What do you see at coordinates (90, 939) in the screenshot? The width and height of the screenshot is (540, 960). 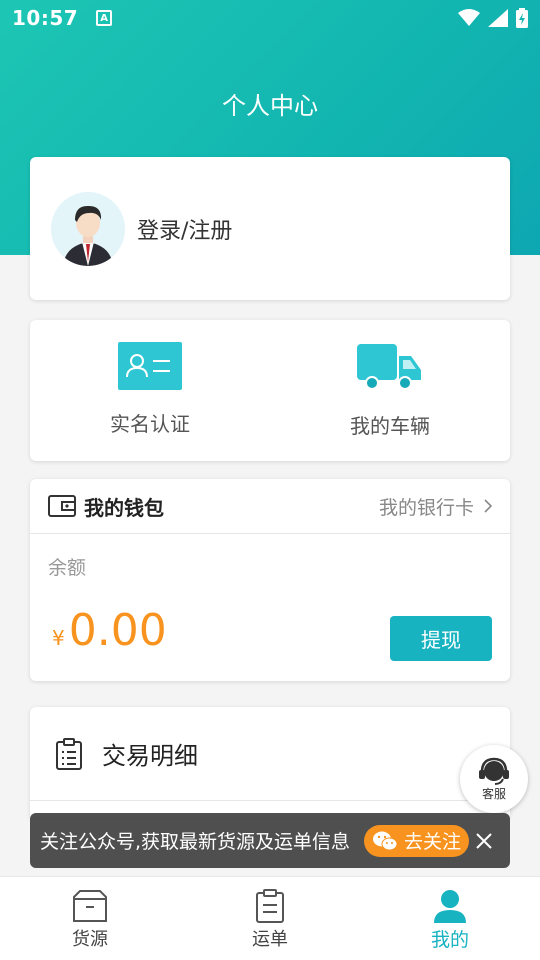 I see `tab-label: 货源` at bounding box center [90, 939].